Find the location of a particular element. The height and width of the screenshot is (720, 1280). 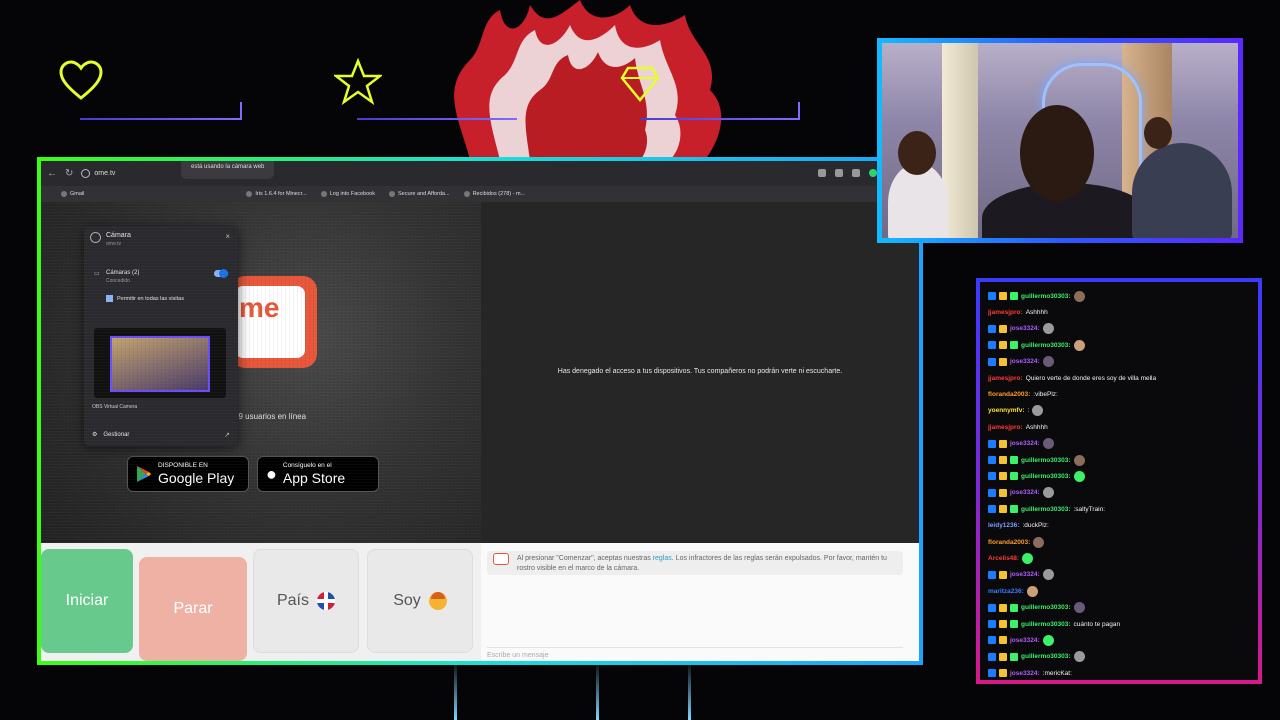

bookmark-label: Gmail is located at coordinates (77, 194).